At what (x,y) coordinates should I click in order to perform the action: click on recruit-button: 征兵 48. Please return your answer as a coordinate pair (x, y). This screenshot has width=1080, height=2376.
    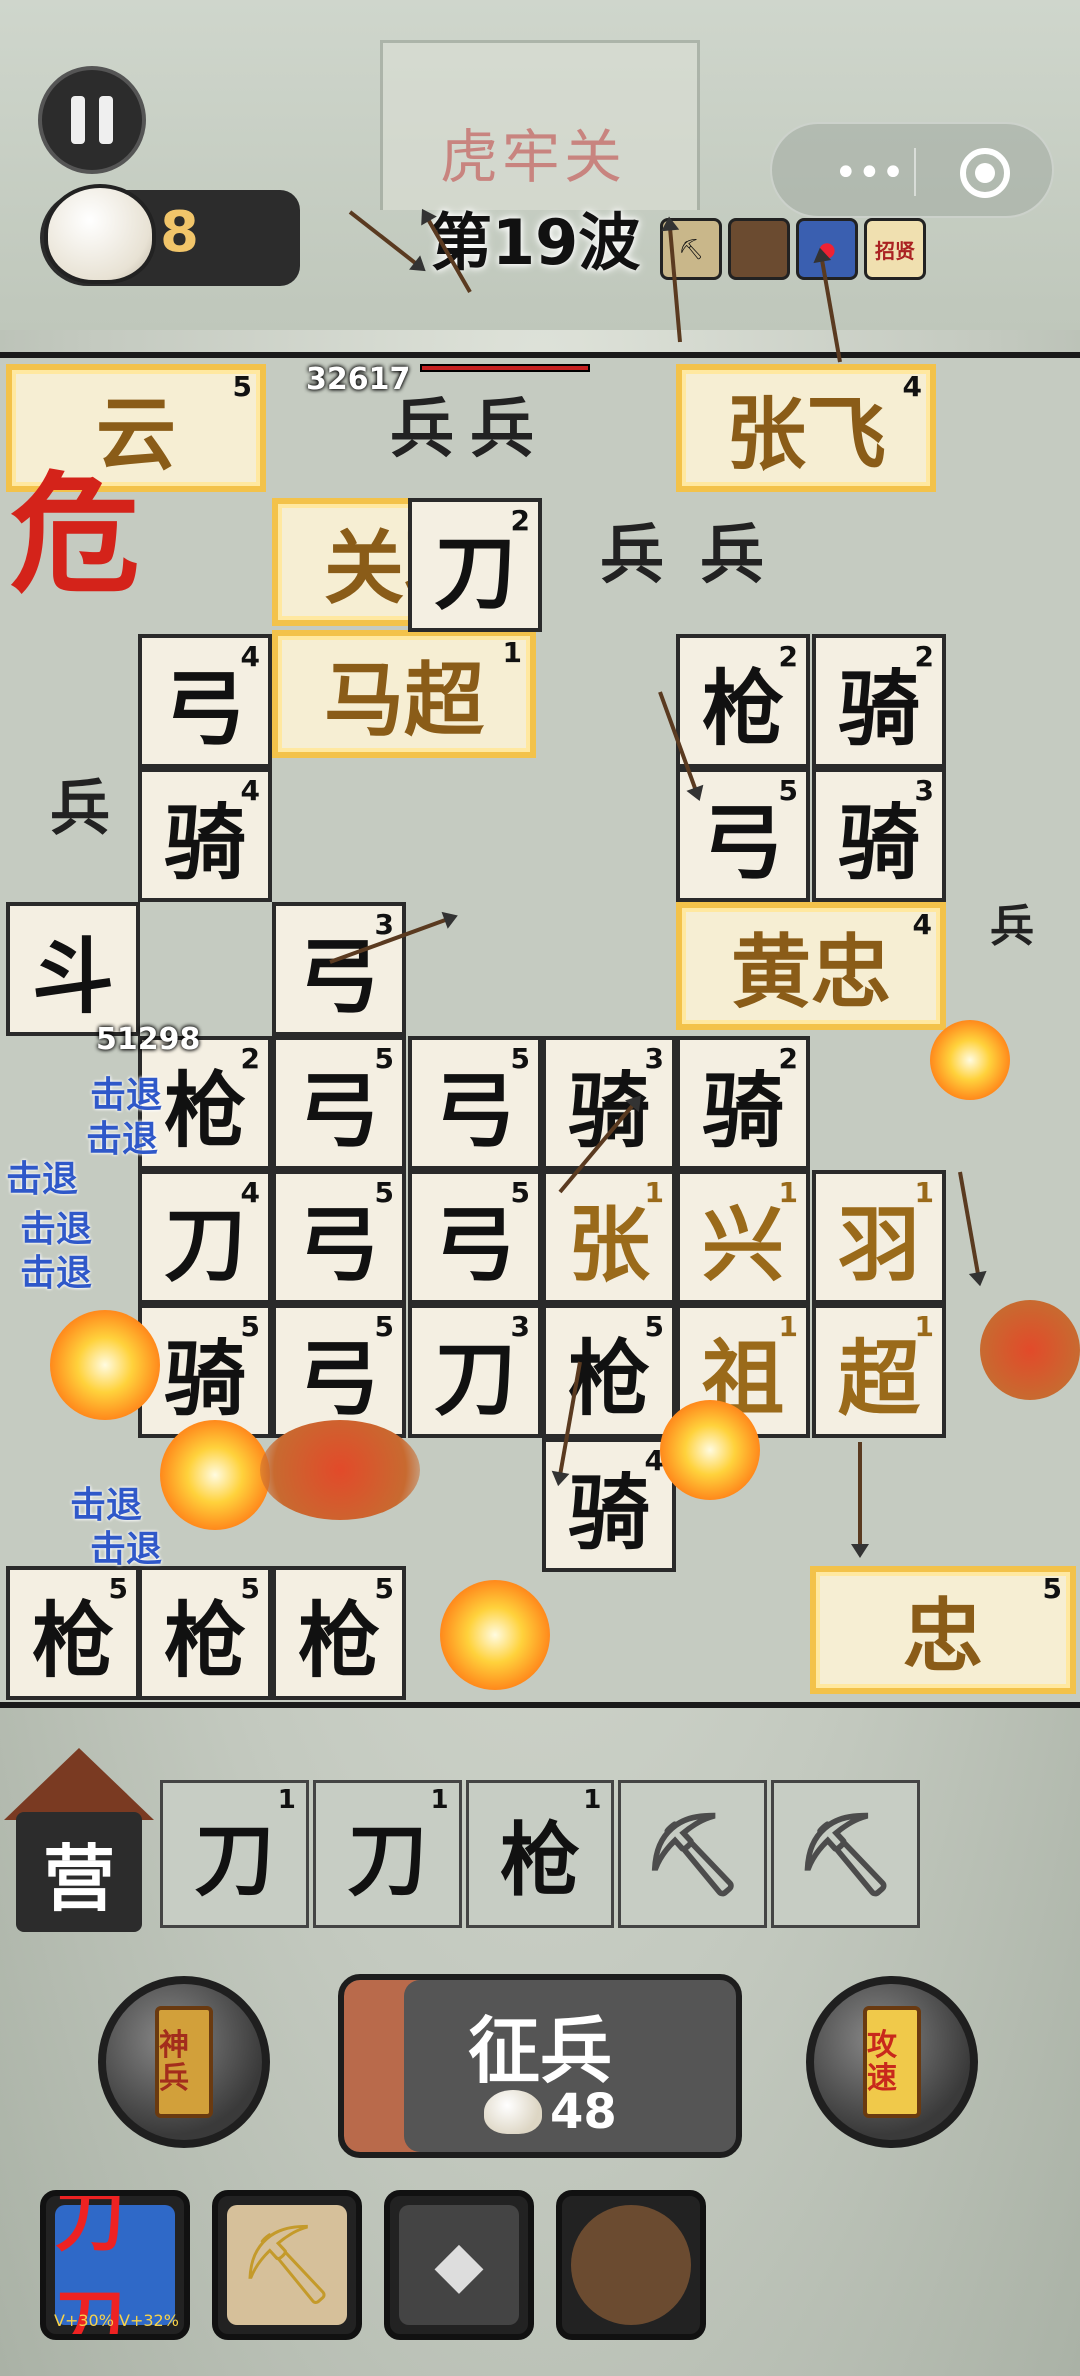
    Looking at the image, I should click on (540, 2066).